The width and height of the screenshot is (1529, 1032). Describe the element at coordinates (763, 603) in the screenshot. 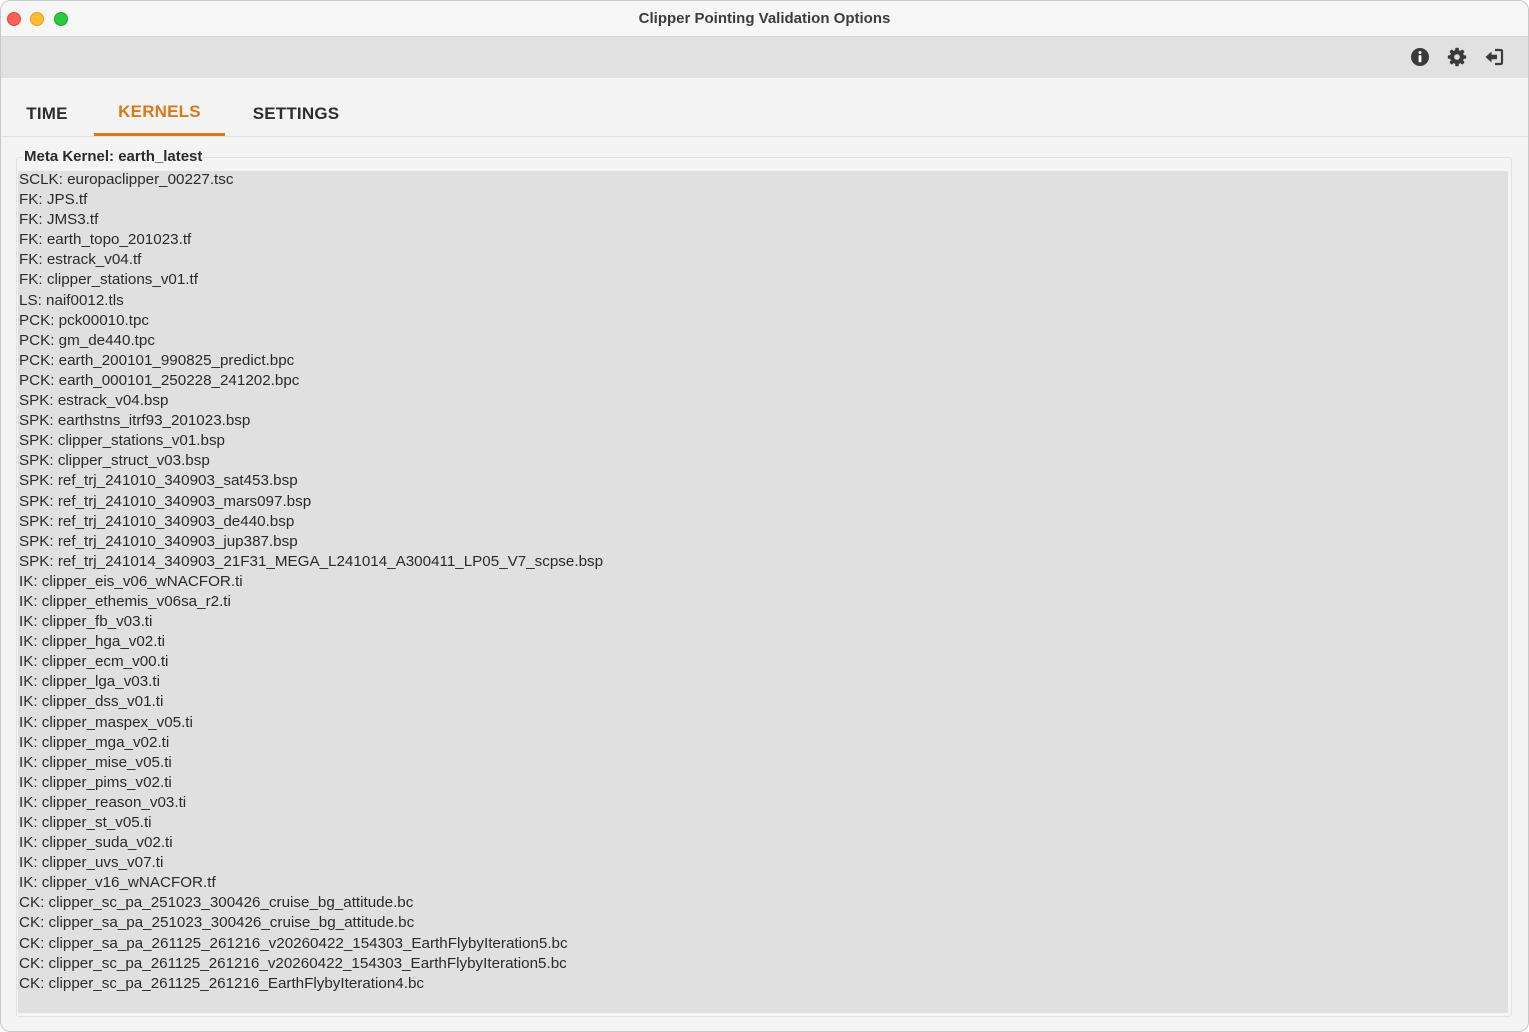

I see `kernel-list-item: IK: clipper_ethemis_v06sa_r2.ti` at that location.